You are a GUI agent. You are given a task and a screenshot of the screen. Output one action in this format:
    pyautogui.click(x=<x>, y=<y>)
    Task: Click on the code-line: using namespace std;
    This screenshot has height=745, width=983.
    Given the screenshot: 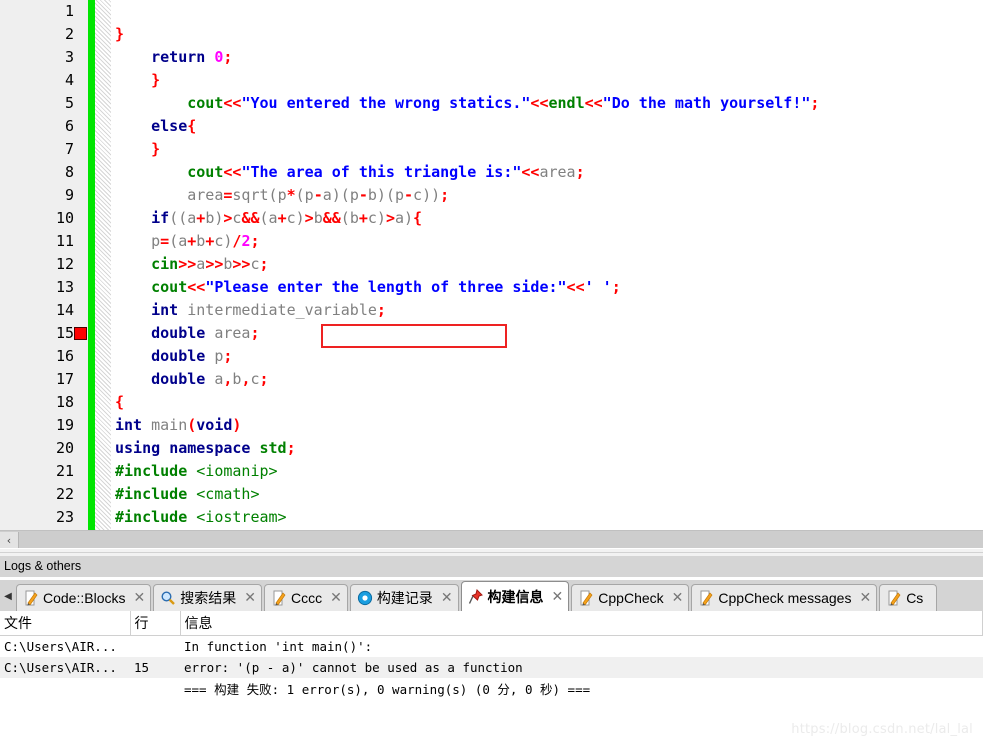 What is the action you would take?
    pyautogui.click(x=547, y=448)
    